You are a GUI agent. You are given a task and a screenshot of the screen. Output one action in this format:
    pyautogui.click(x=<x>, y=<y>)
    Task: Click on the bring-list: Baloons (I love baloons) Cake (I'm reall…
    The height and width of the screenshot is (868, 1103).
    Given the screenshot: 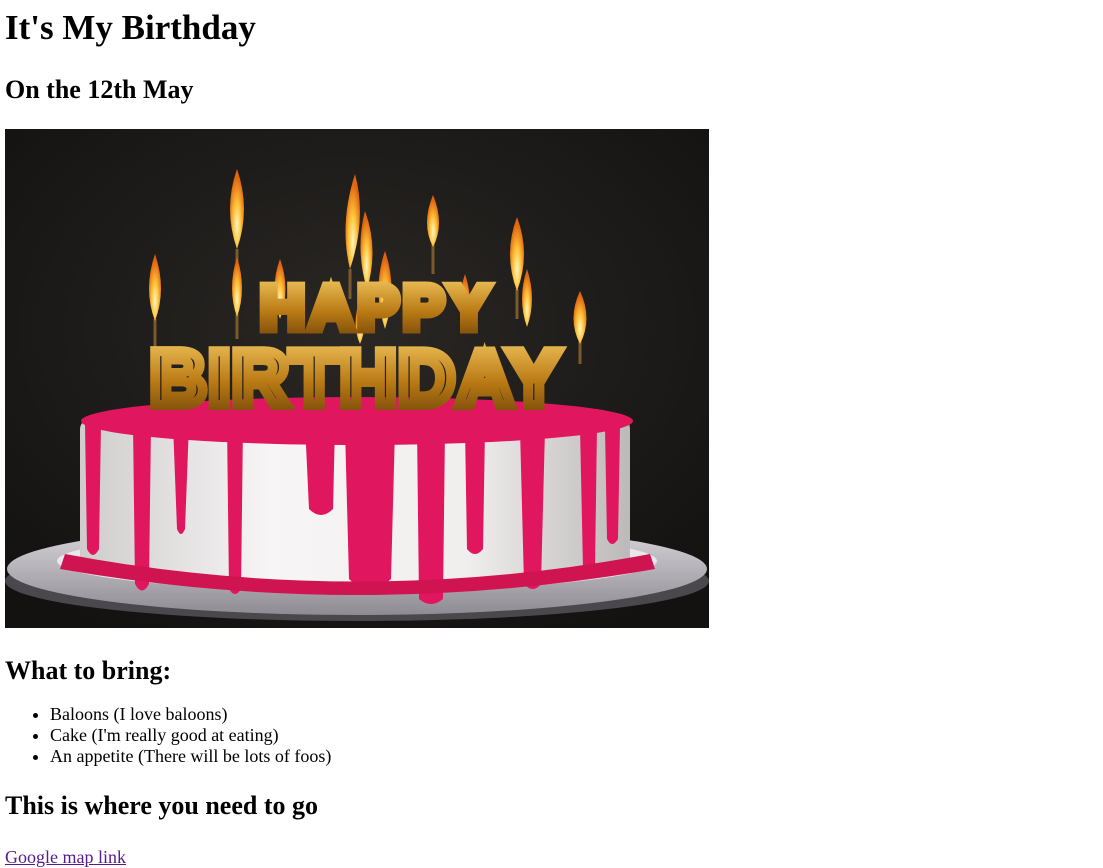 What is the action you would take?
    pyautogui.click(x=554, y=735)
    